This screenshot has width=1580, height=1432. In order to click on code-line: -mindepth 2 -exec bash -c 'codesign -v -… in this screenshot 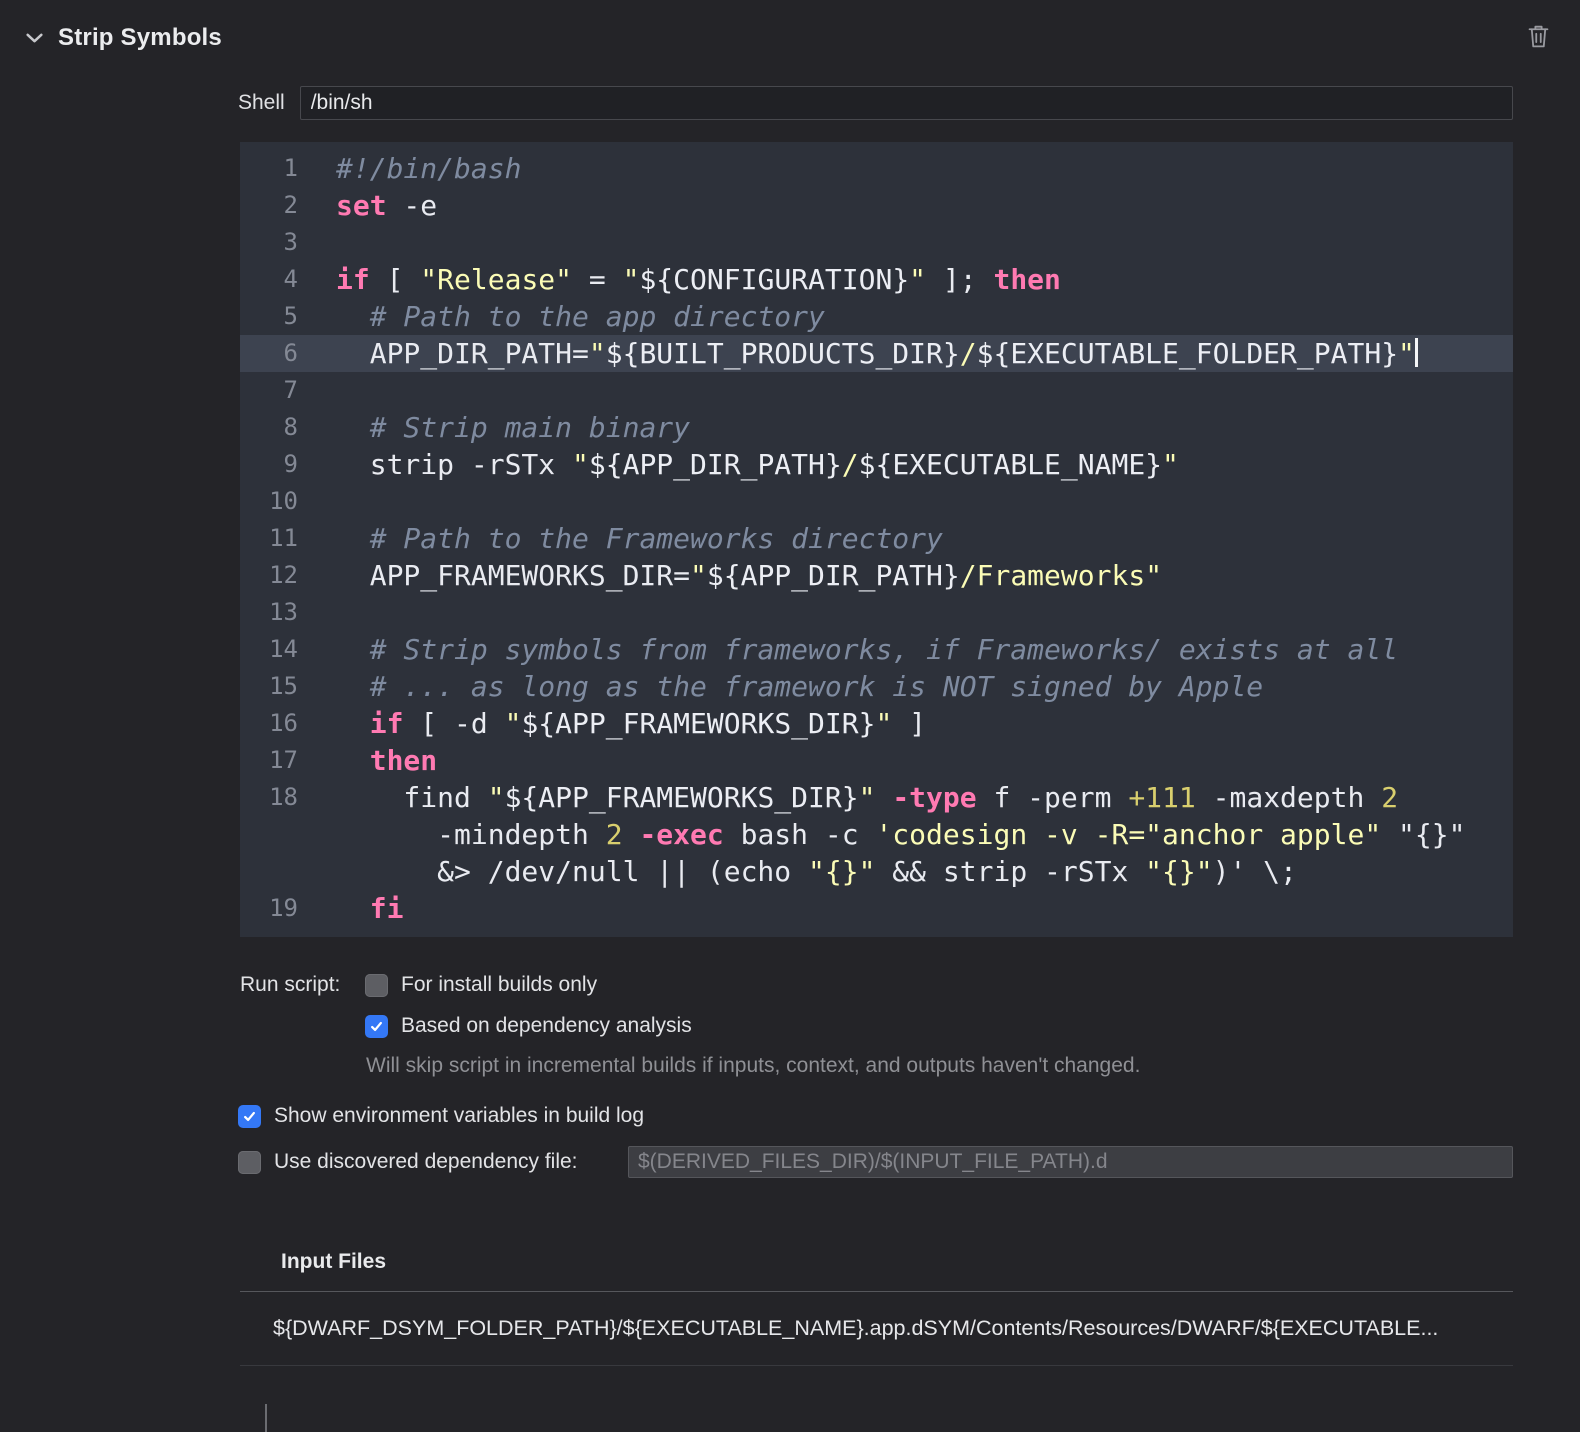, I will do `click(876, 834)`.